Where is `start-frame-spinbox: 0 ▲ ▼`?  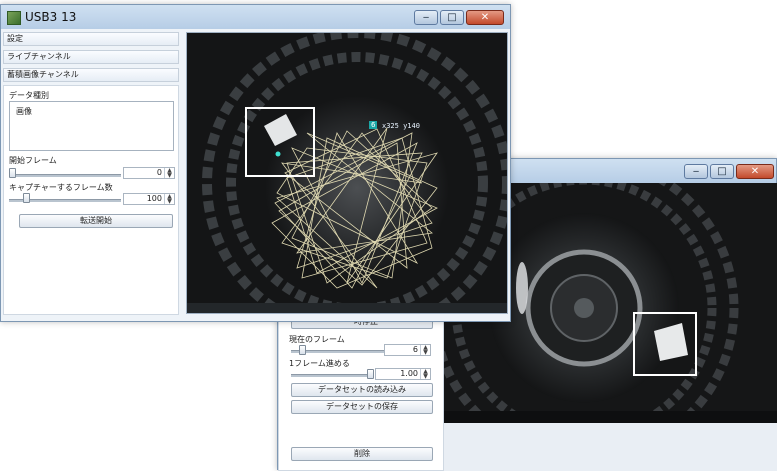 start-frame-spinbox: 0 ▲ ▼ is located at coordinates (149, 173).